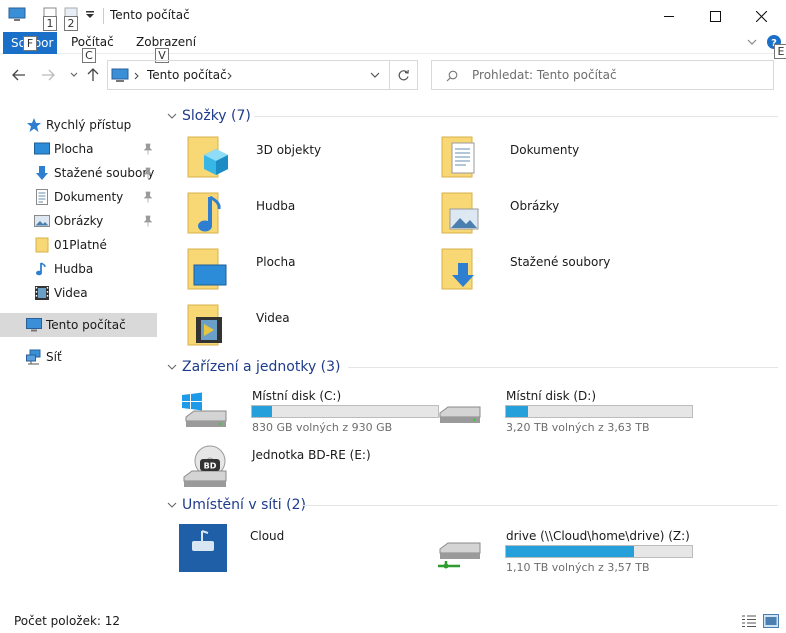 The width and height of the screenshot is (786, 633). I want to click on group-header-network: Umístění v síti (2), so click(472, 505).